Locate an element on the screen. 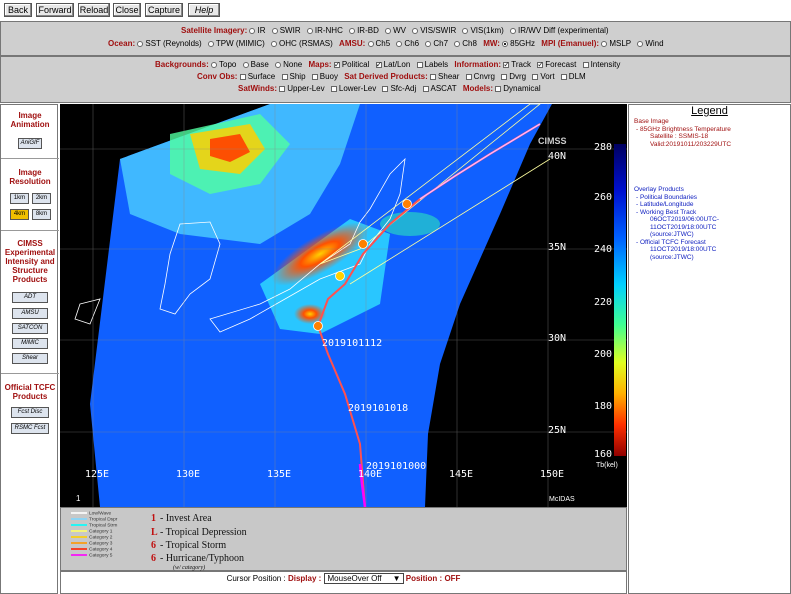  option-label: IR-BD is located at coordinates (368, 30).